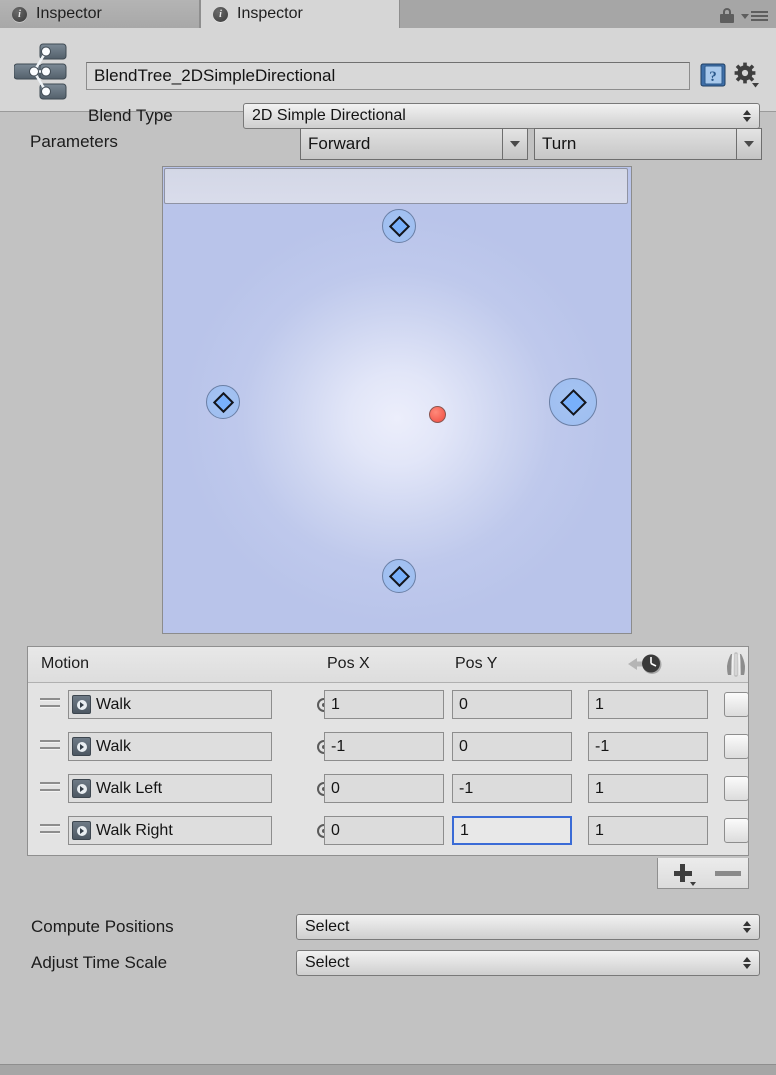  Describe the element at coordinates (528, 963) in the screenshot. I see `adjust-time-scale-dropdown: Select` at that location.